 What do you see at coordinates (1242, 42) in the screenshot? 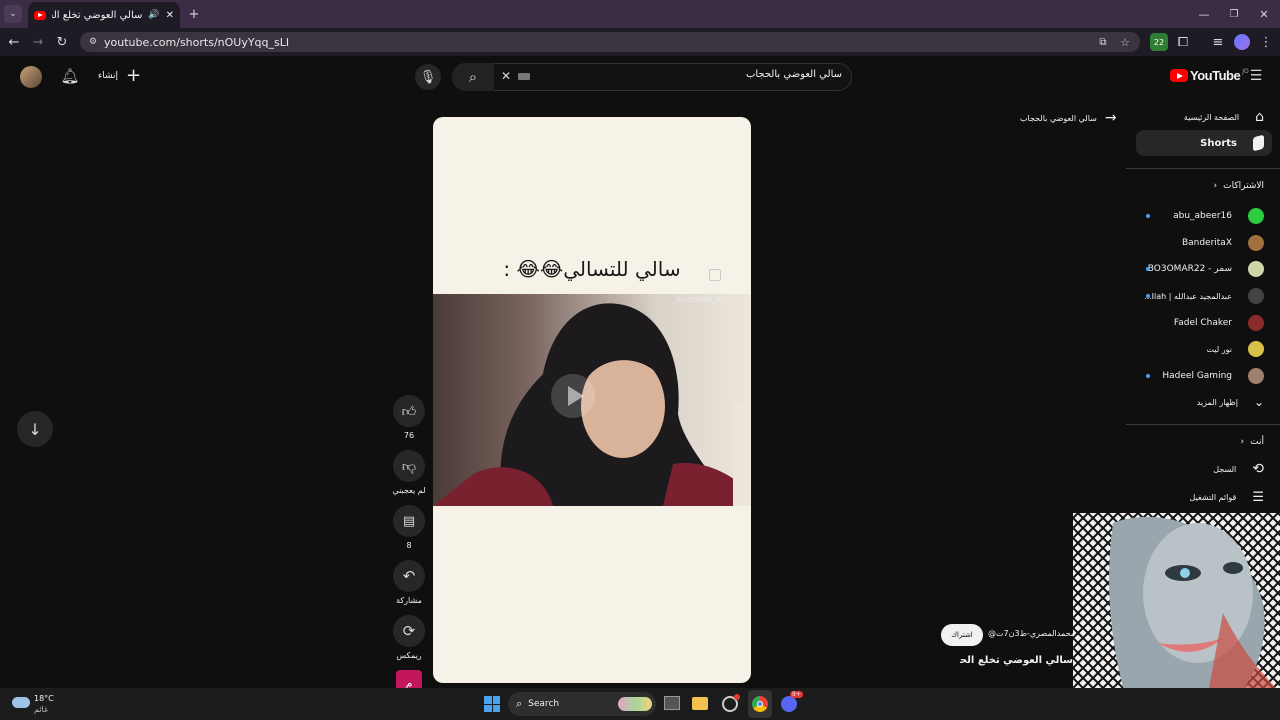
I see `profile-avatar-icon` at bounding box center [1242, 42].